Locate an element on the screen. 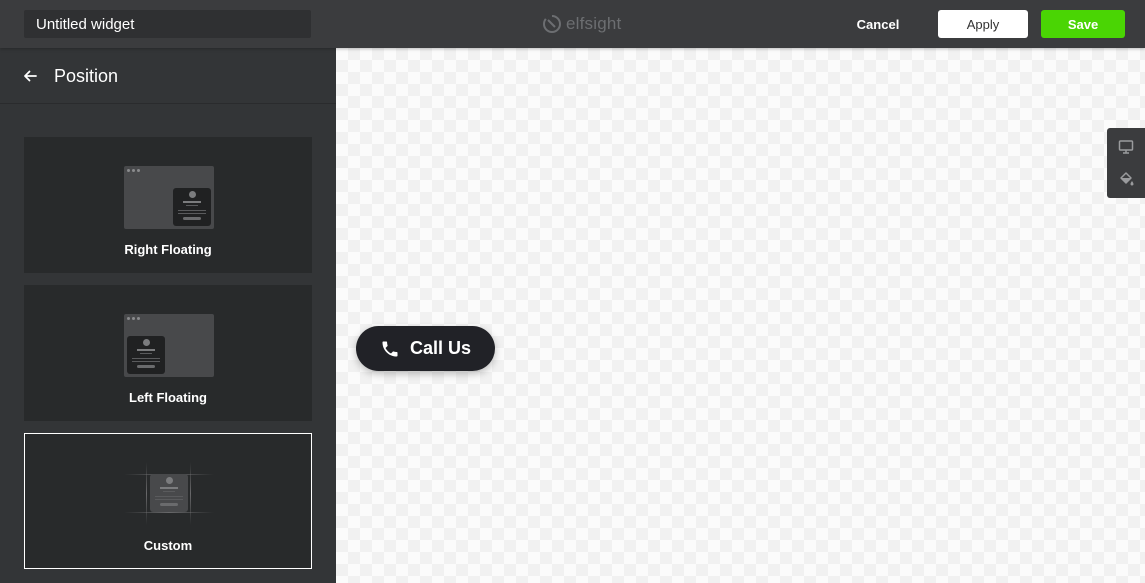  top-bar: elfsight Cancel Apply Save is located at coordinates (572, 24).